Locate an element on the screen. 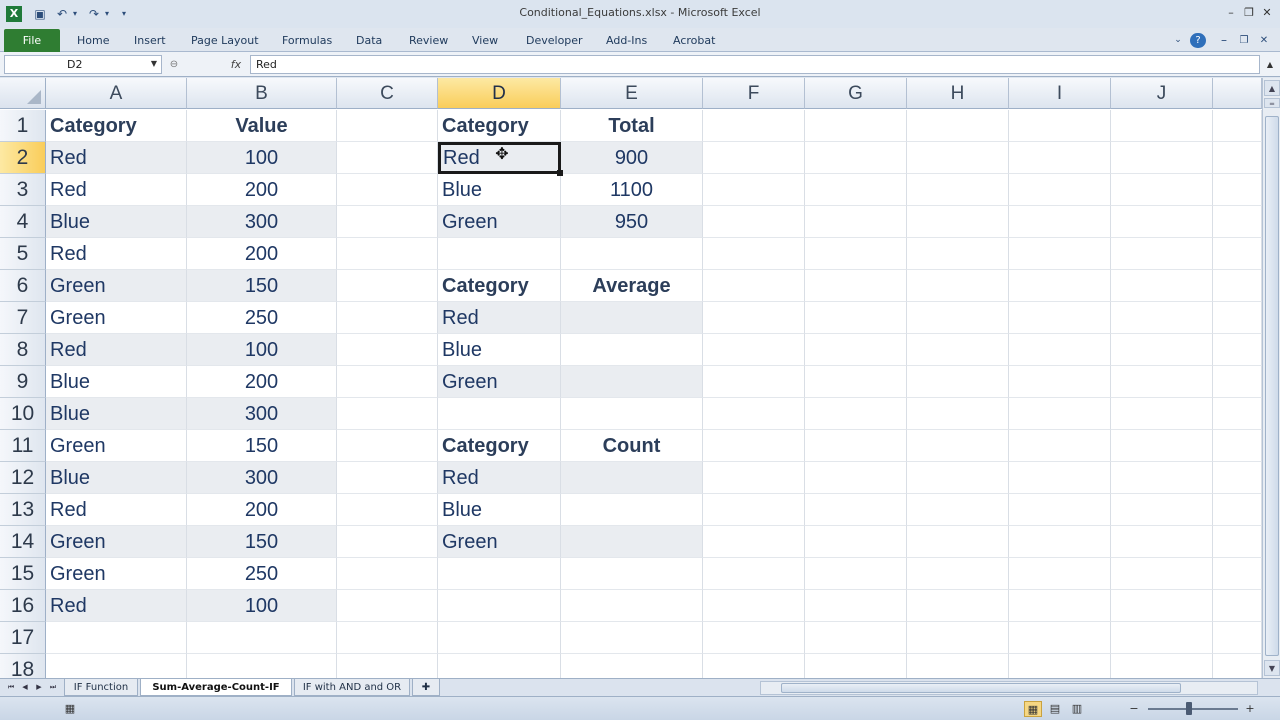  cell-d7: Red is located at coordinates (499, 318).